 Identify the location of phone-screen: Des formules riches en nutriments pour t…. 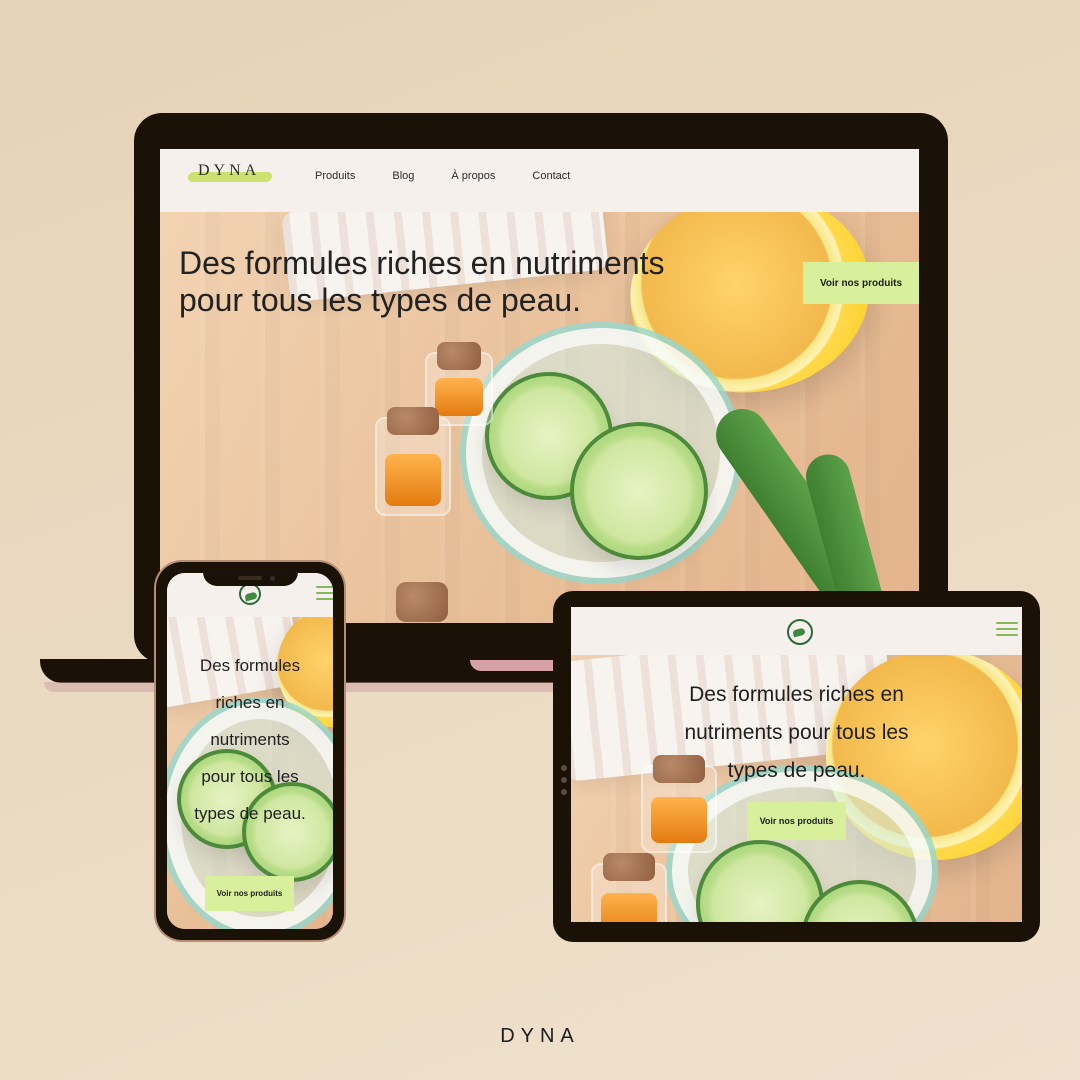
(250, 751).